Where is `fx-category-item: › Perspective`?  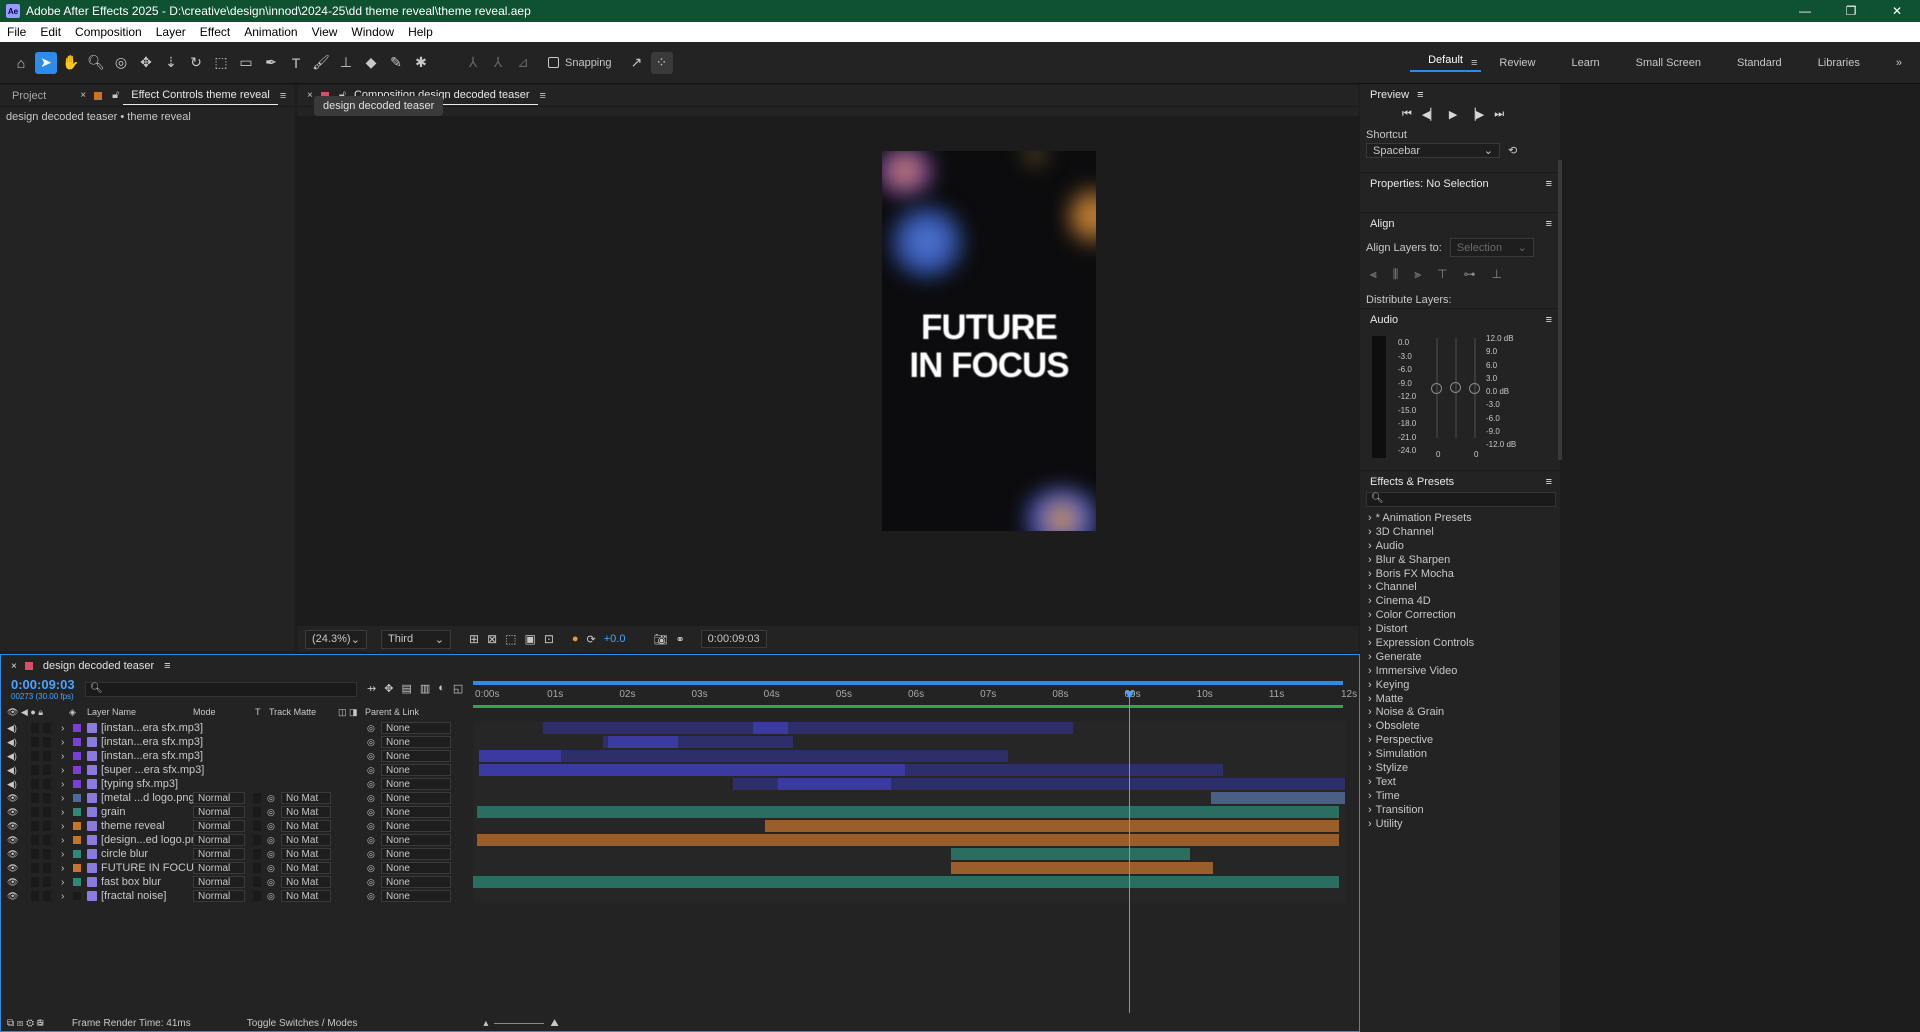
fx-category-item: › Perspective is located at coordinates (1460, 740).